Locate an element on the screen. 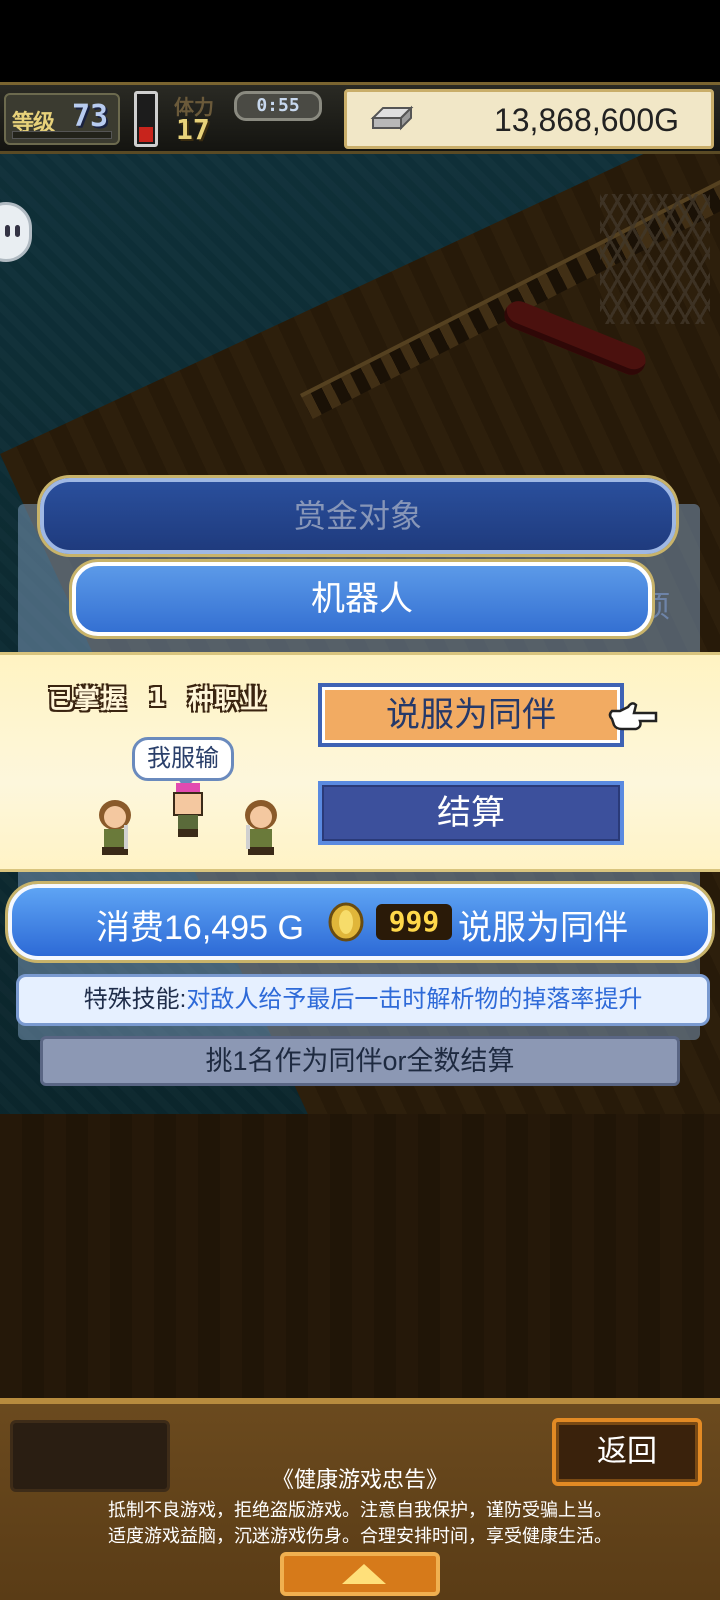  top-hud: 等级 73 体力 17 0:55 13,868,600G is located at coordinates (360, 118).